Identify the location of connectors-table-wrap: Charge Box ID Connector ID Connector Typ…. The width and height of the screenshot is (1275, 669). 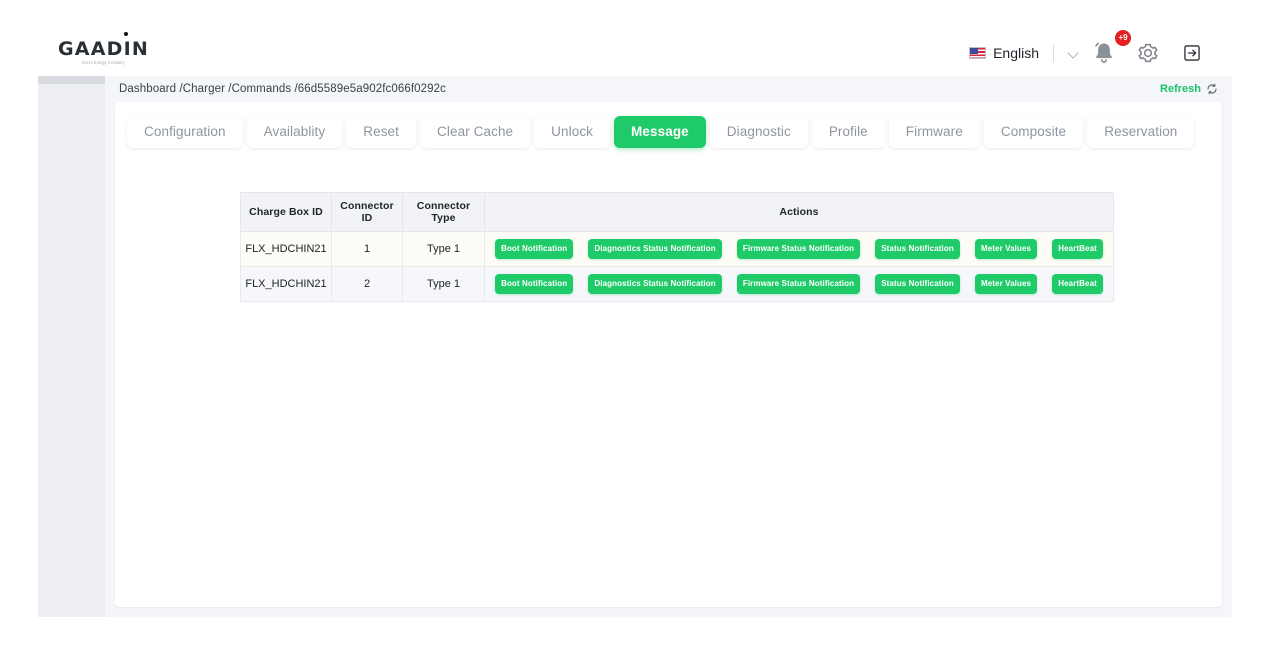
(677, 247).